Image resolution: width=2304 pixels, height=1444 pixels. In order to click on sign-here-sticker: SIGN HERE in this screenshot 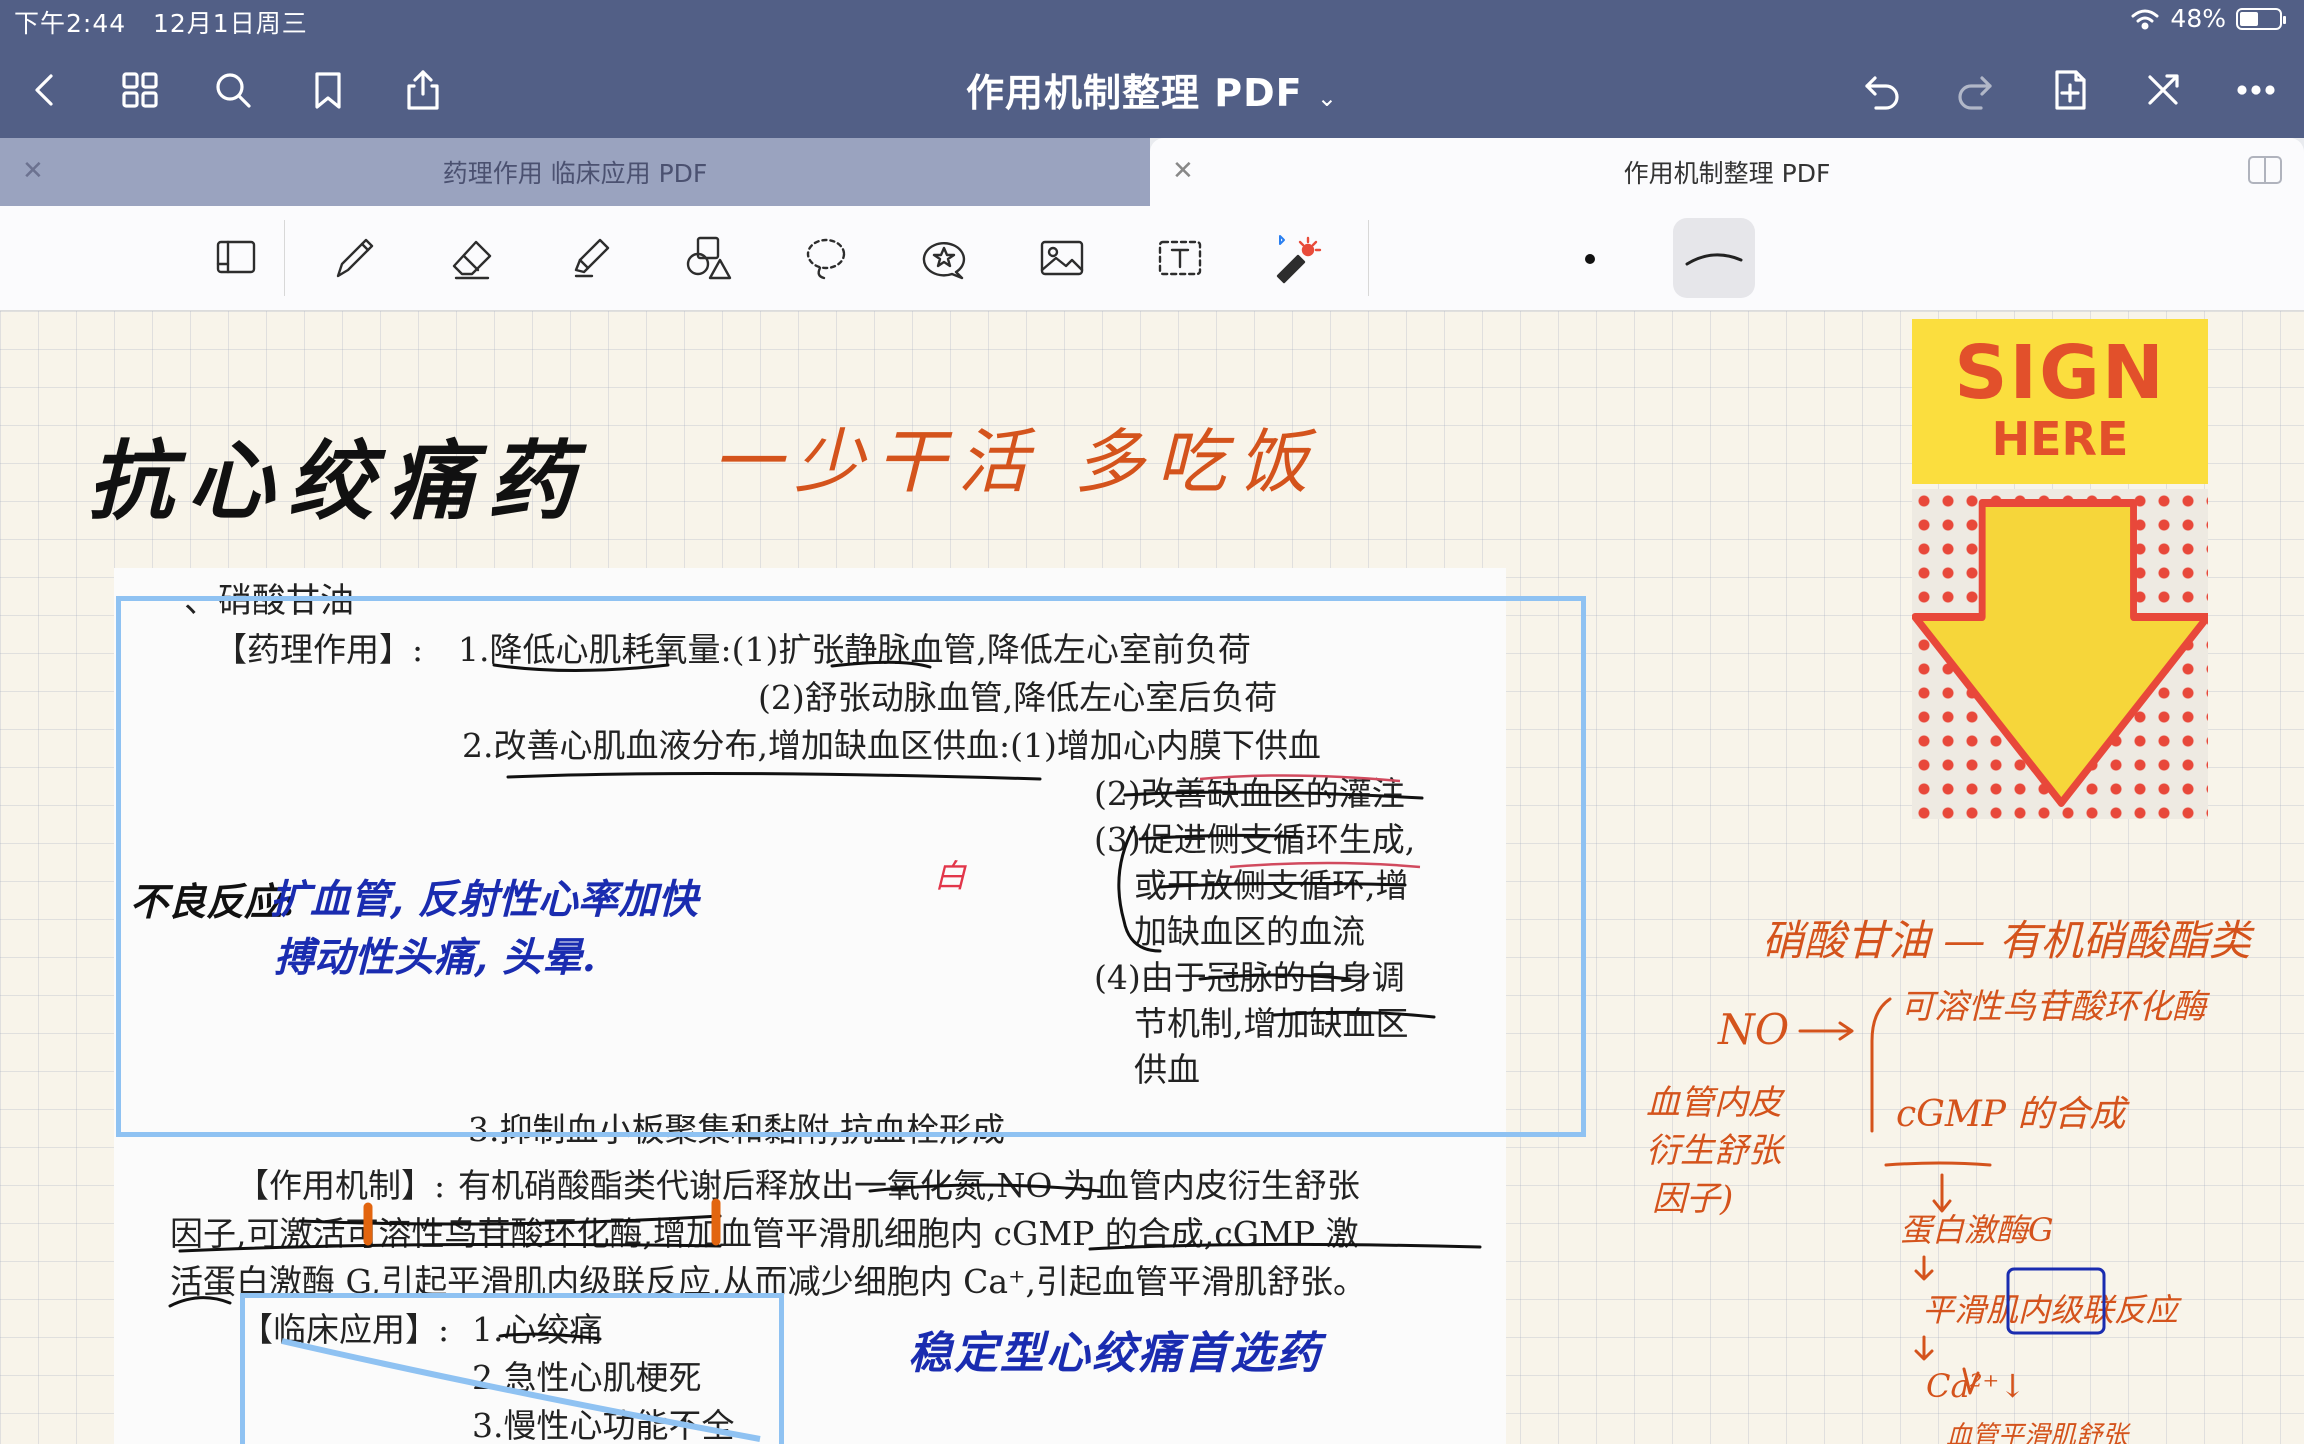, I will do `click(2060, 401)`.